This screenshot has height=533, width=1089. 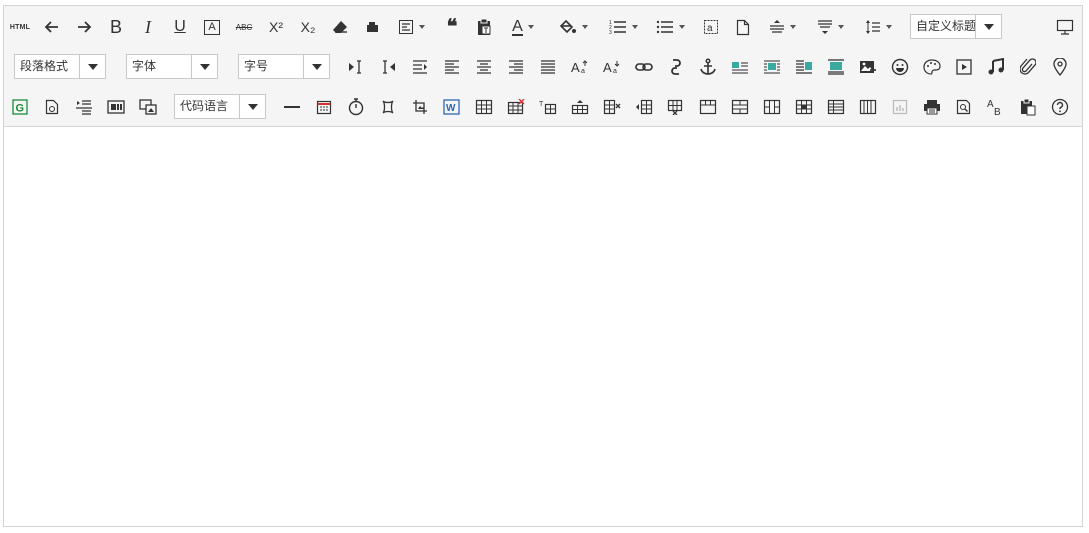 I want to click on customstyle-select: 自定义标题, so click(x=956, y=26).